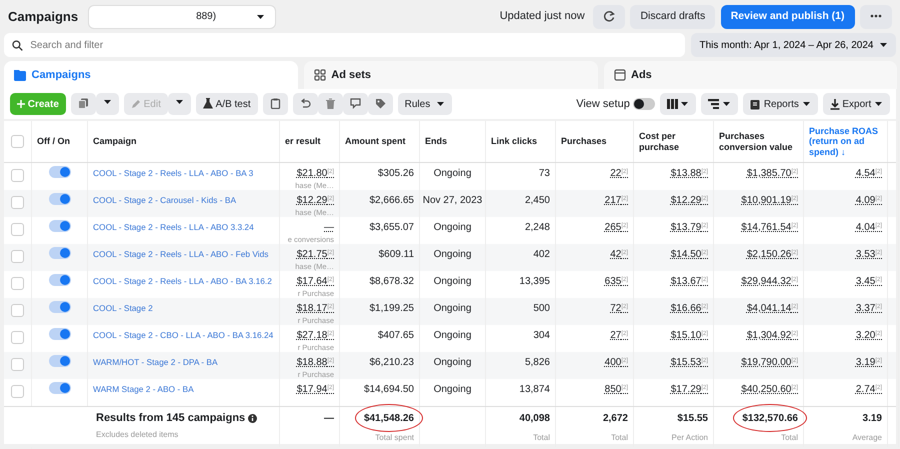 The image size is (900, 449). I want to click on clipboard-button, so click(275, 104).